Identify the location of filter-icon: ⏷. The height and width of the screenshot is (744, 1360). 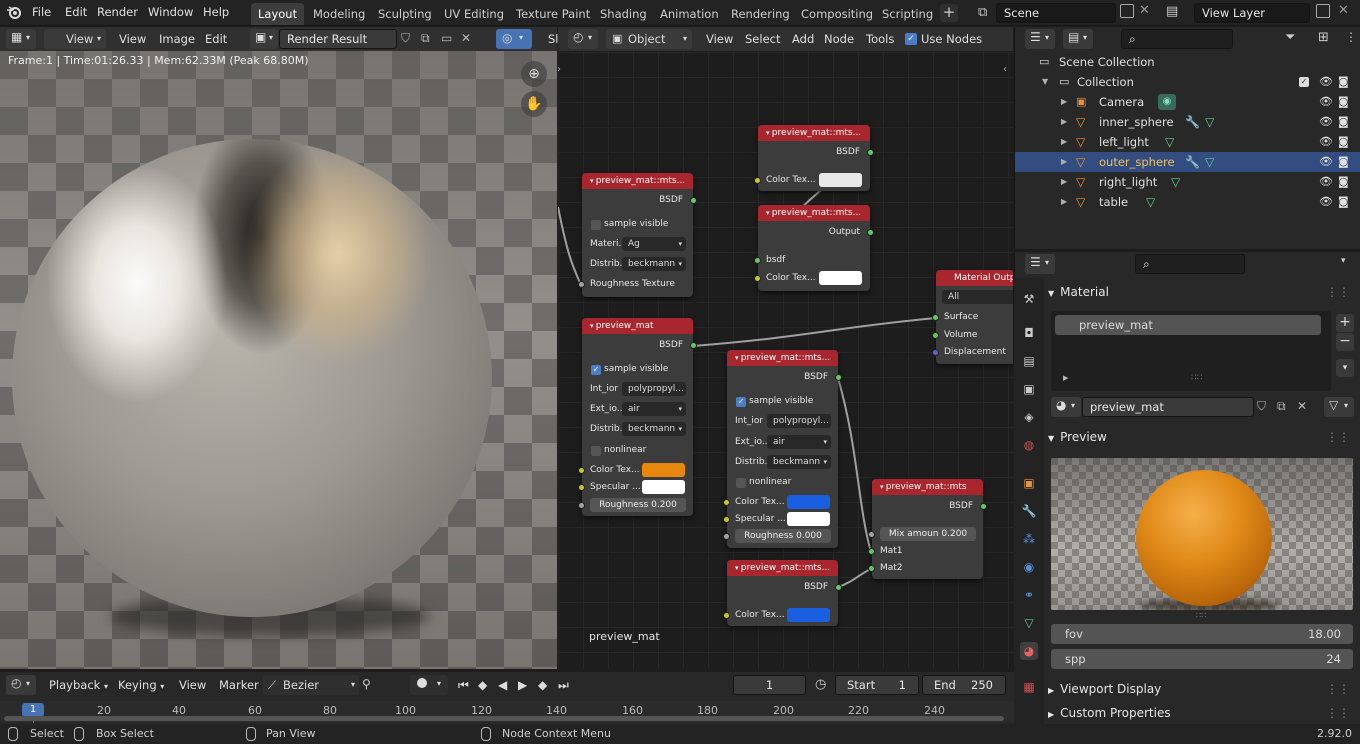
(1290, 37).